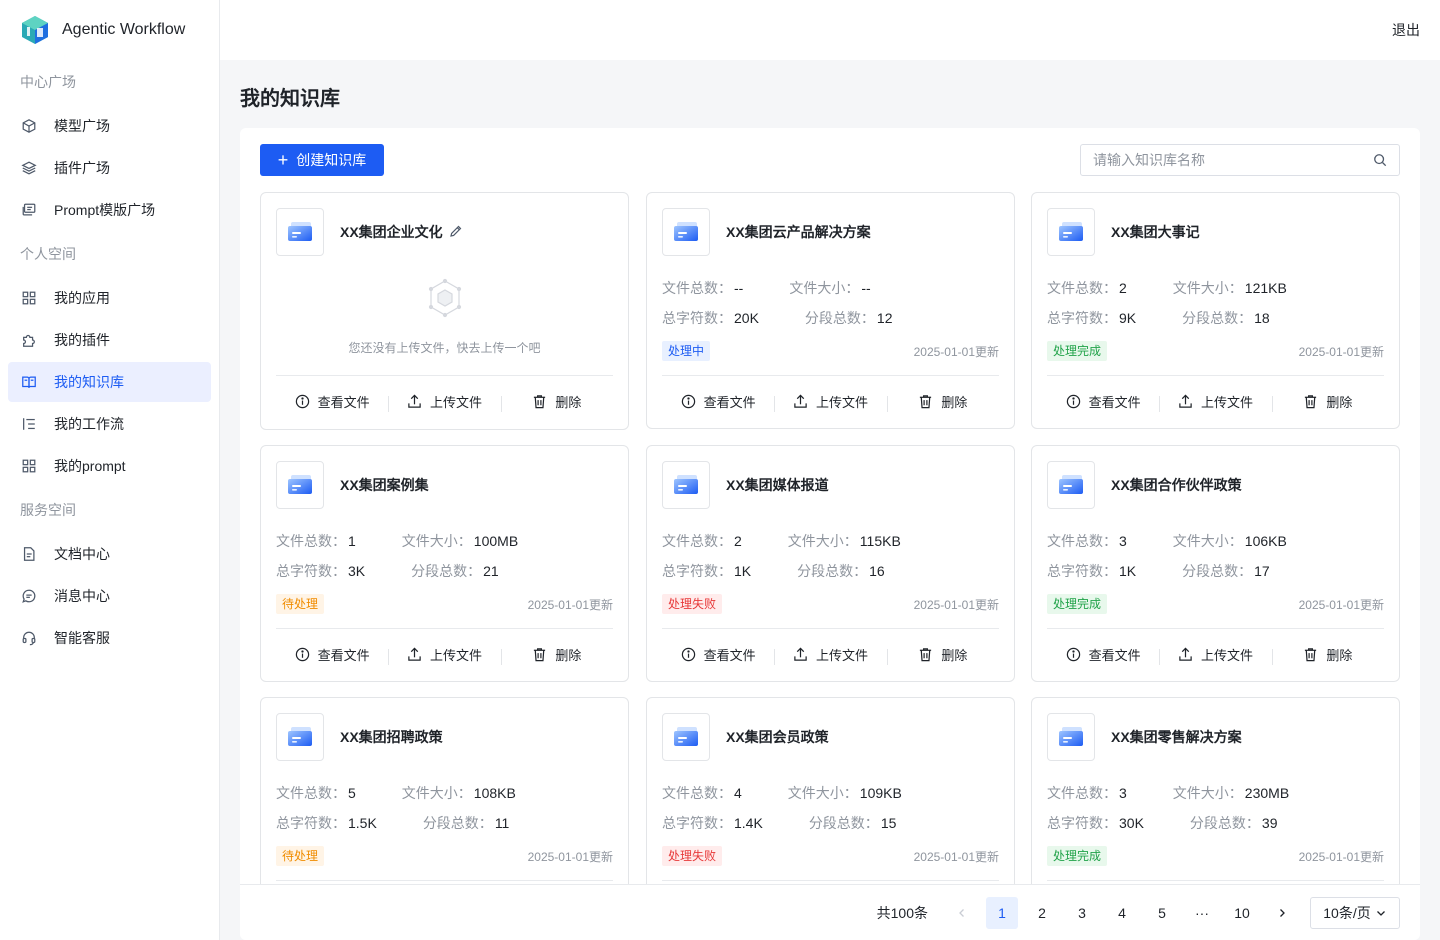 The height and width of the screenshot is (940, 1440). I want to click on stat-value: 109KB, so click(880, 793).